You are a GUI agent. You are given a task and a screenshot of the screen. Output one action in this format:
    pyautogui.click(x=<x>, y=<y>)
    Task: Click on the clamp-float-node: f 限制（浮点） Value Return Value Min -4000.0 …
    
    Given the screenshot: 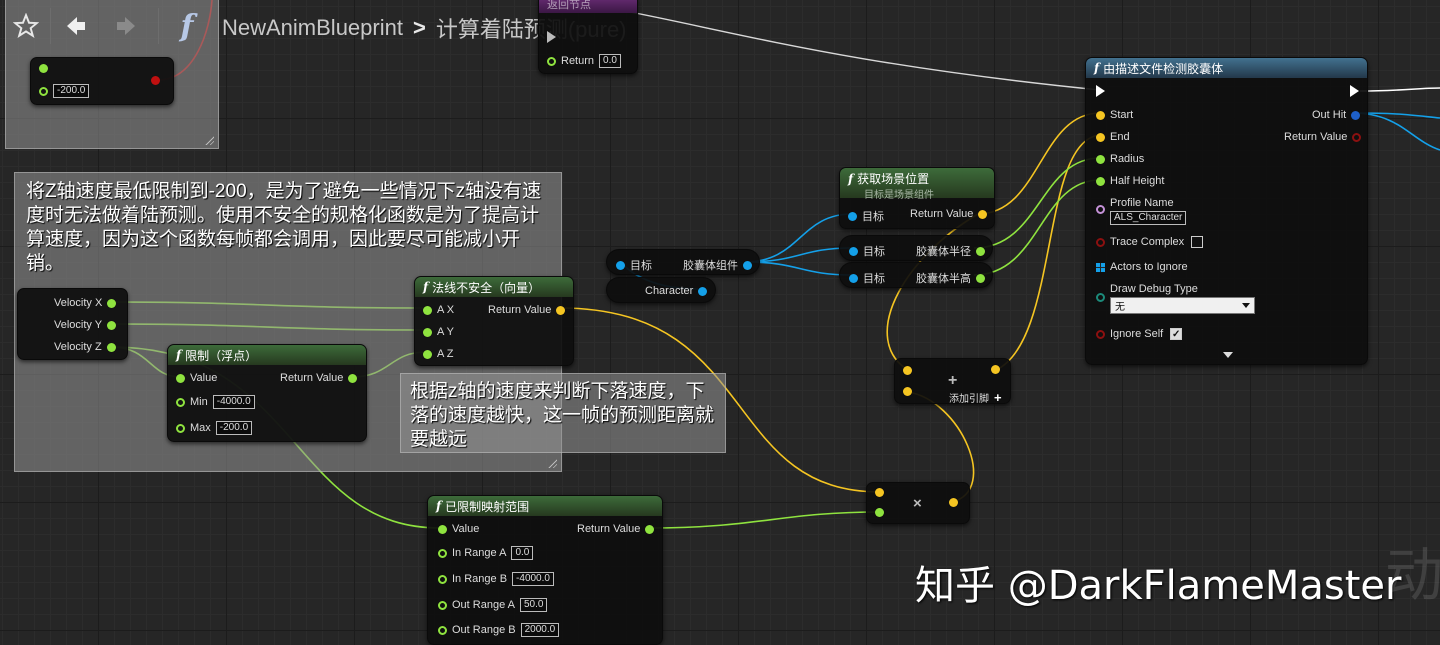 What is the action you would take?
    pyautogui.click(x=267, y=393)
    